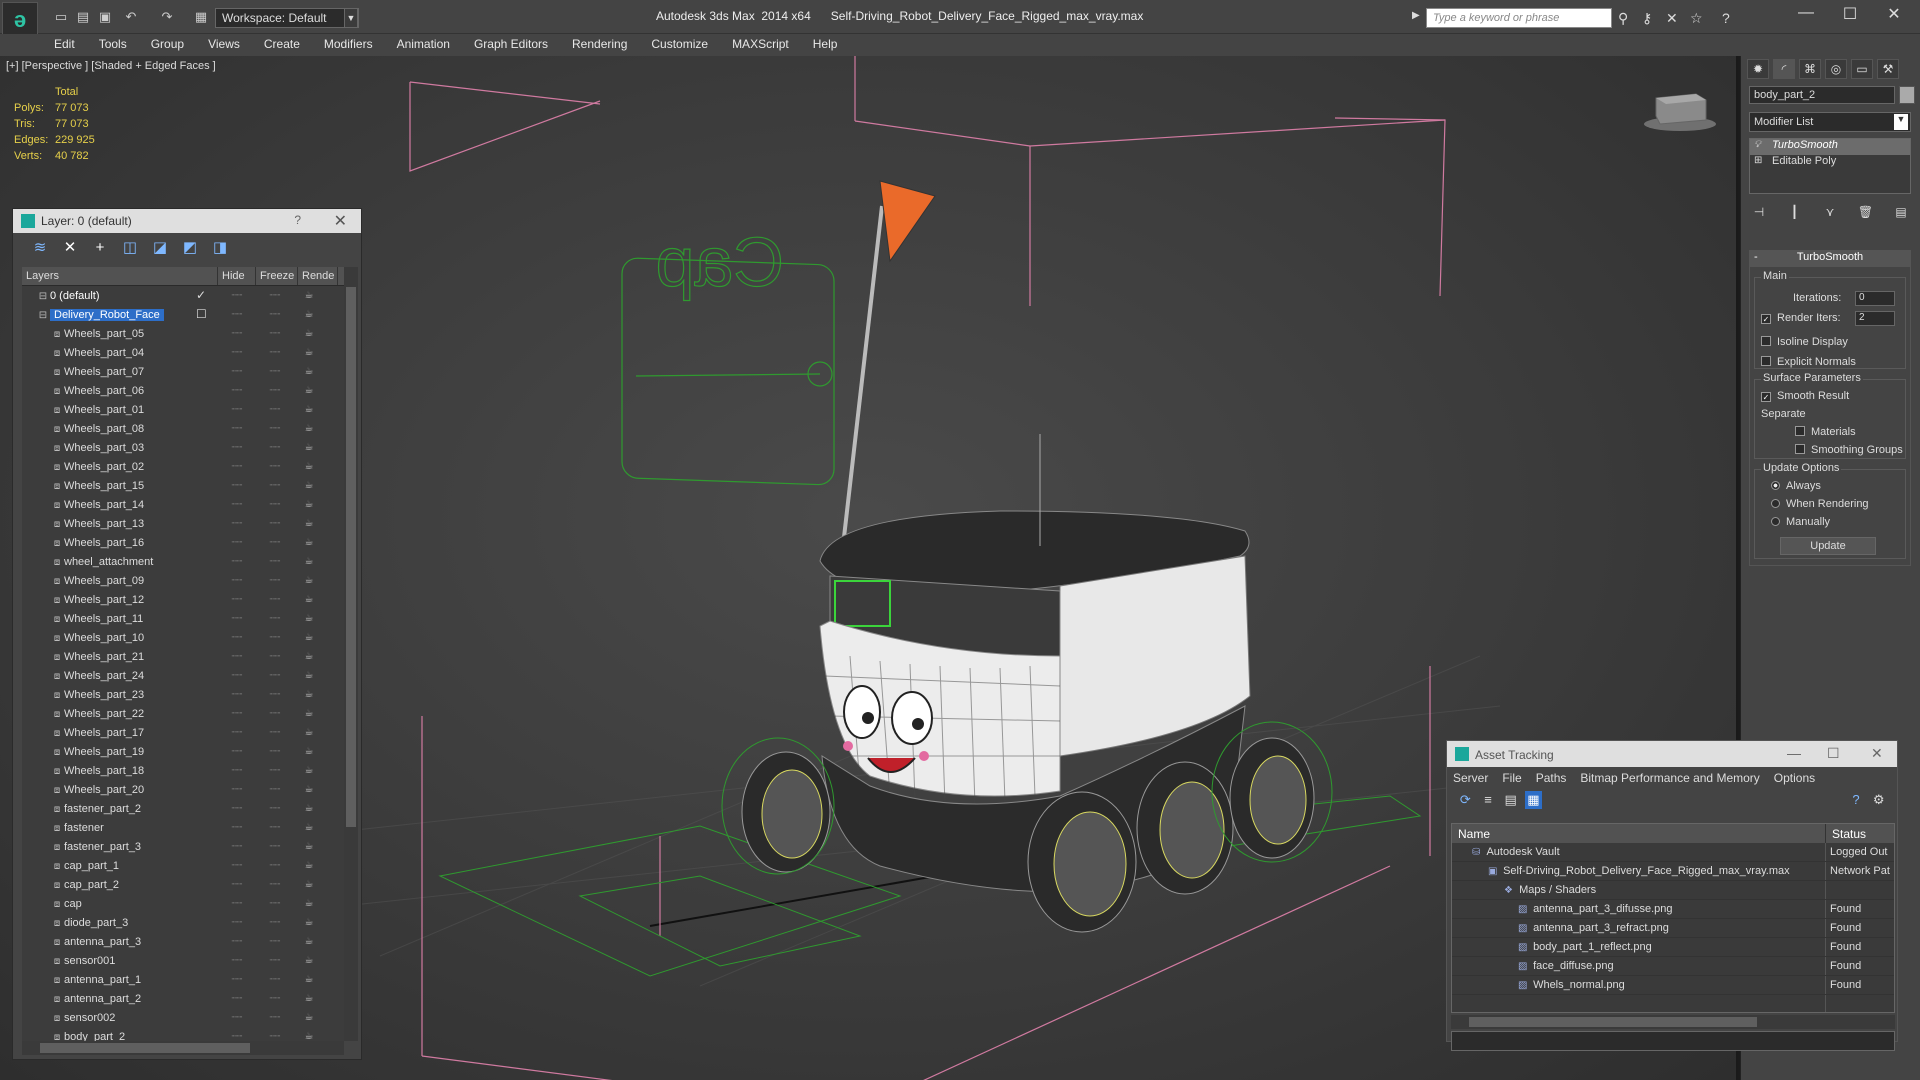 The width and height of the screenshot is (1920, 1080). I want to click on layer-row: ⊟ 0 (default) ┈┈ ┈┈ ☕︎ ✓, so click(183, 295).